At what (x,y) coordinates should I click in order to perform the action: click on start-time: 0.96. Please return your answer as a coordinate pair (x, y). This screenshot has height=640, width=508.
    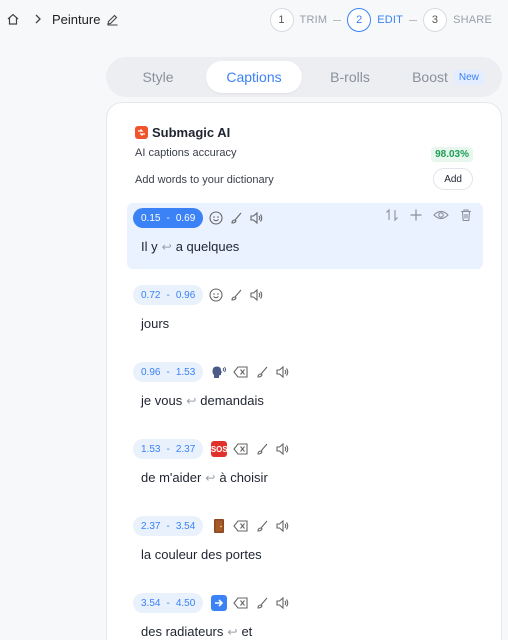
    Looking at the image, I should click on (151, 372).